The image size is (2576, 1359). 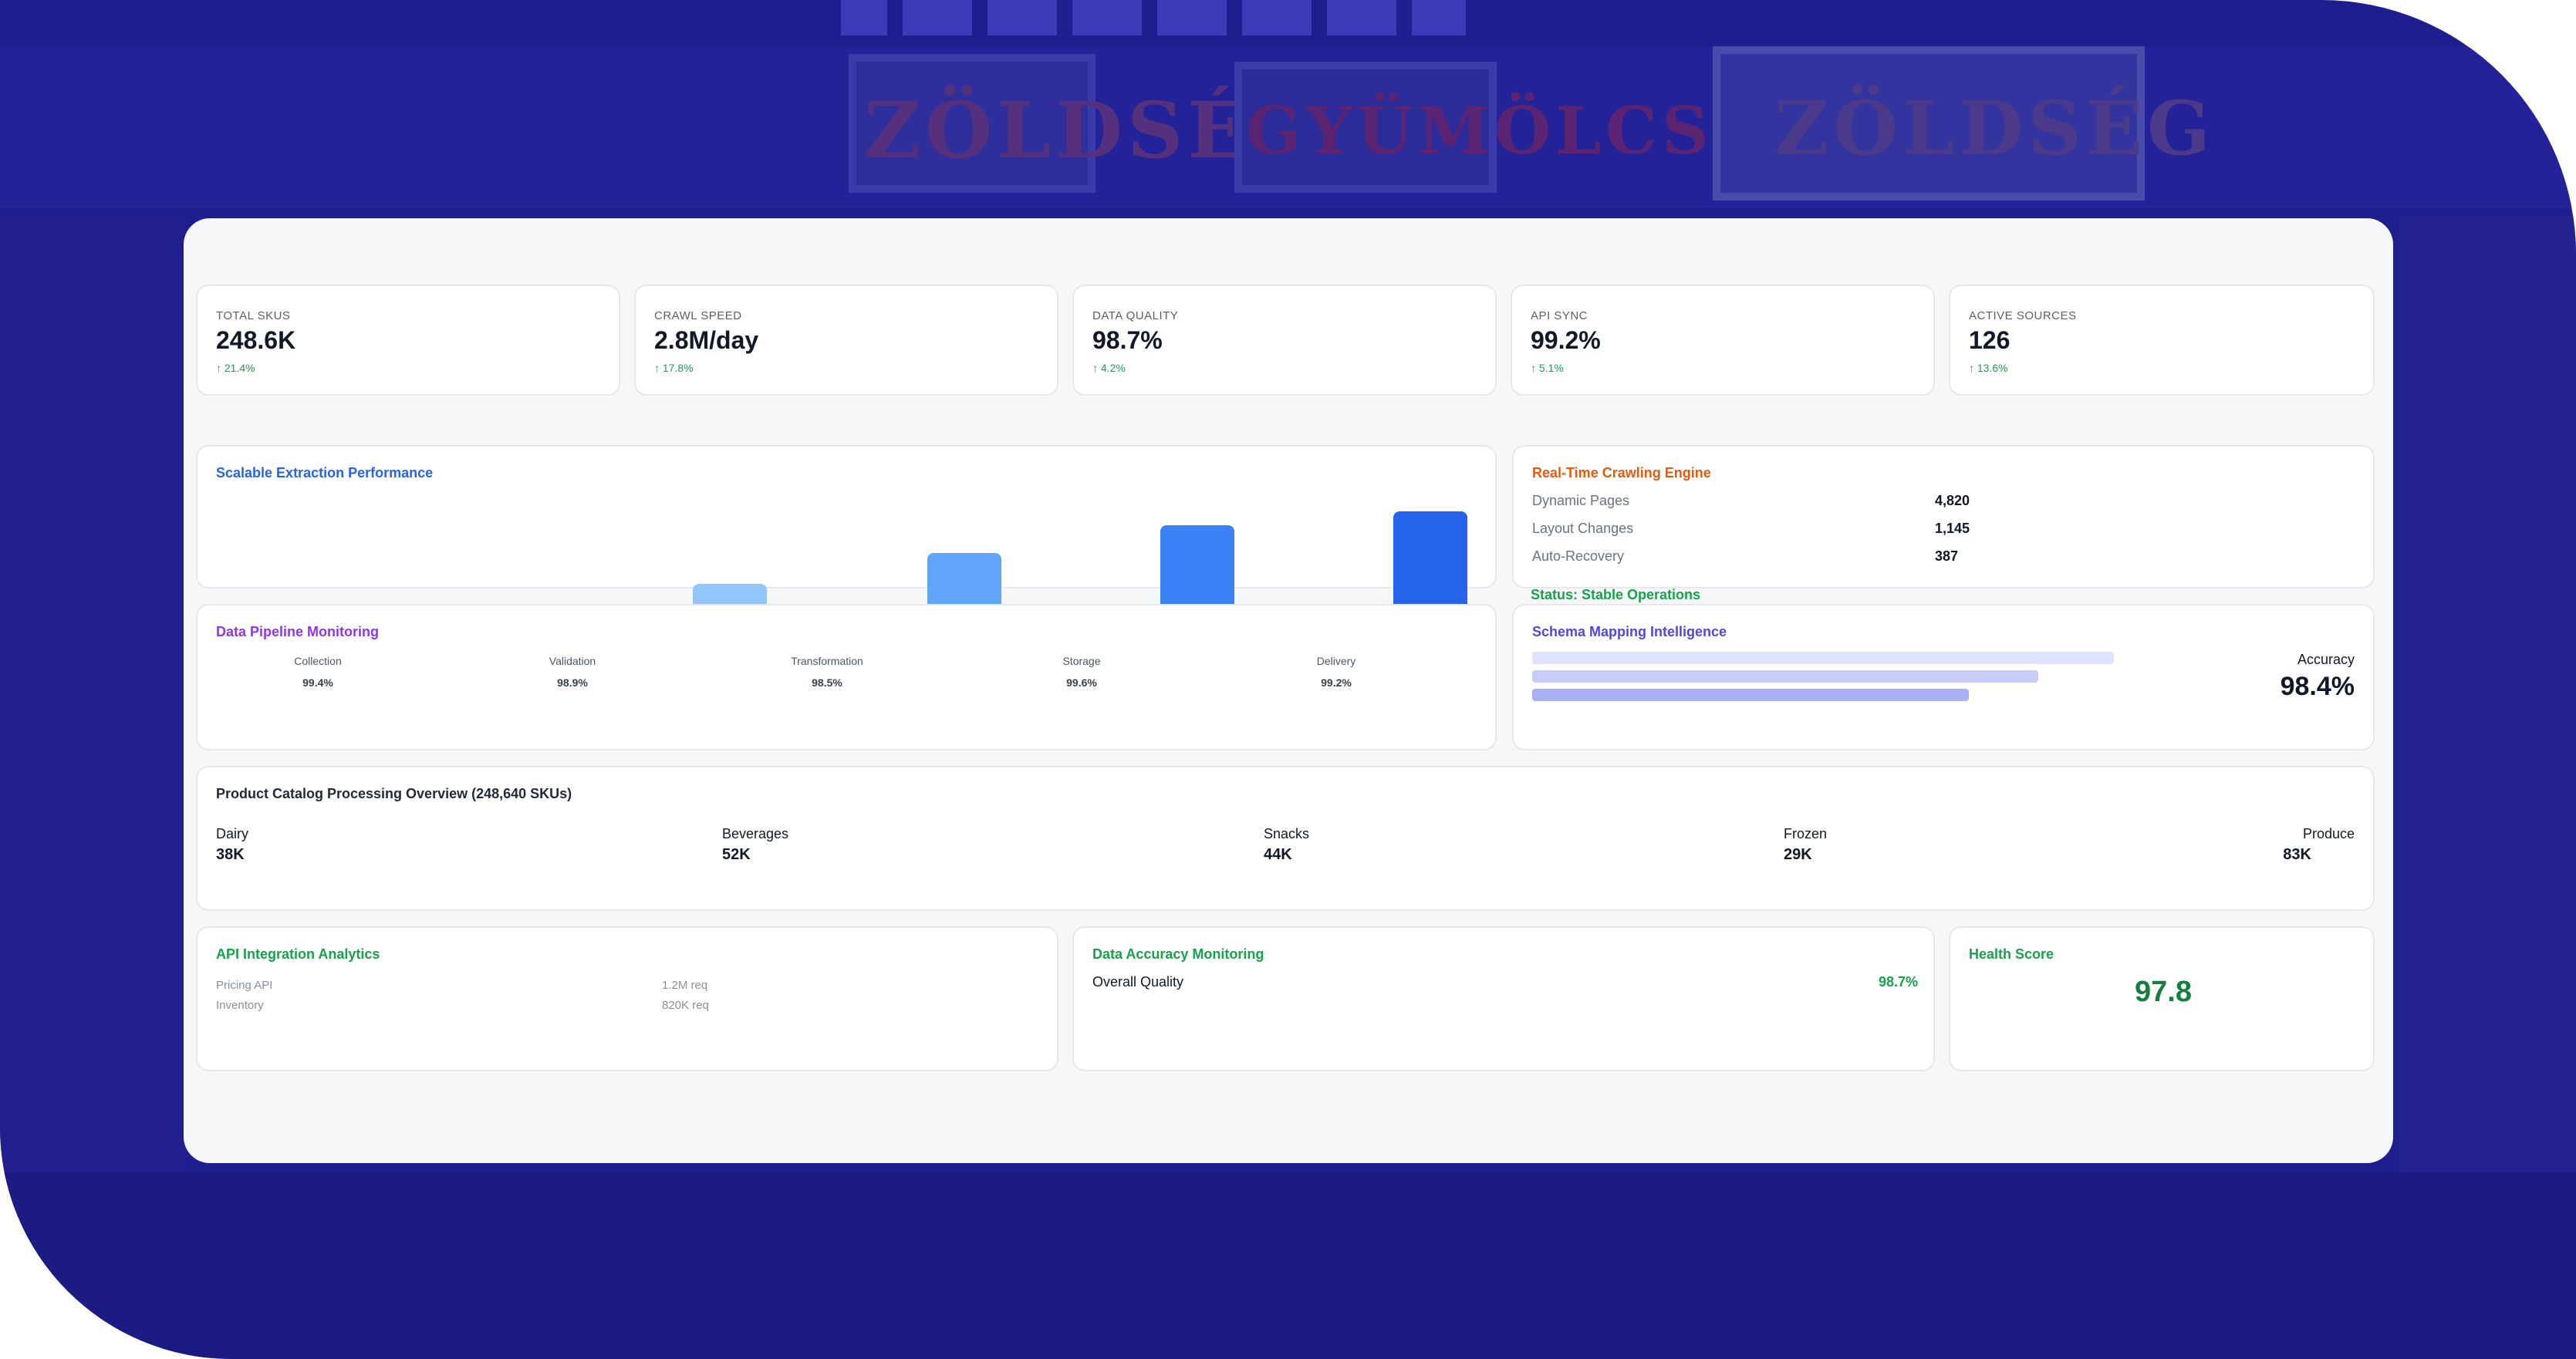 I want to click on pipeline-title: Data Pipeline Monitoring, so click(x=298, y=631).